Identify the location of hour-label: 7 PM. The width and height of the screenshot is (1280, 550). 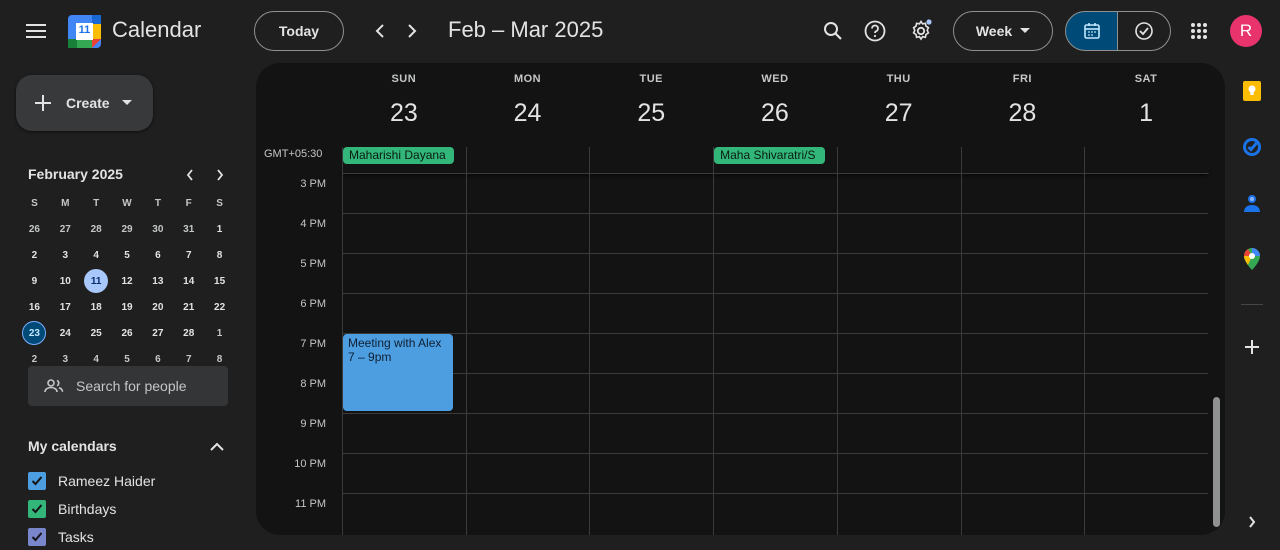
(313, 344).